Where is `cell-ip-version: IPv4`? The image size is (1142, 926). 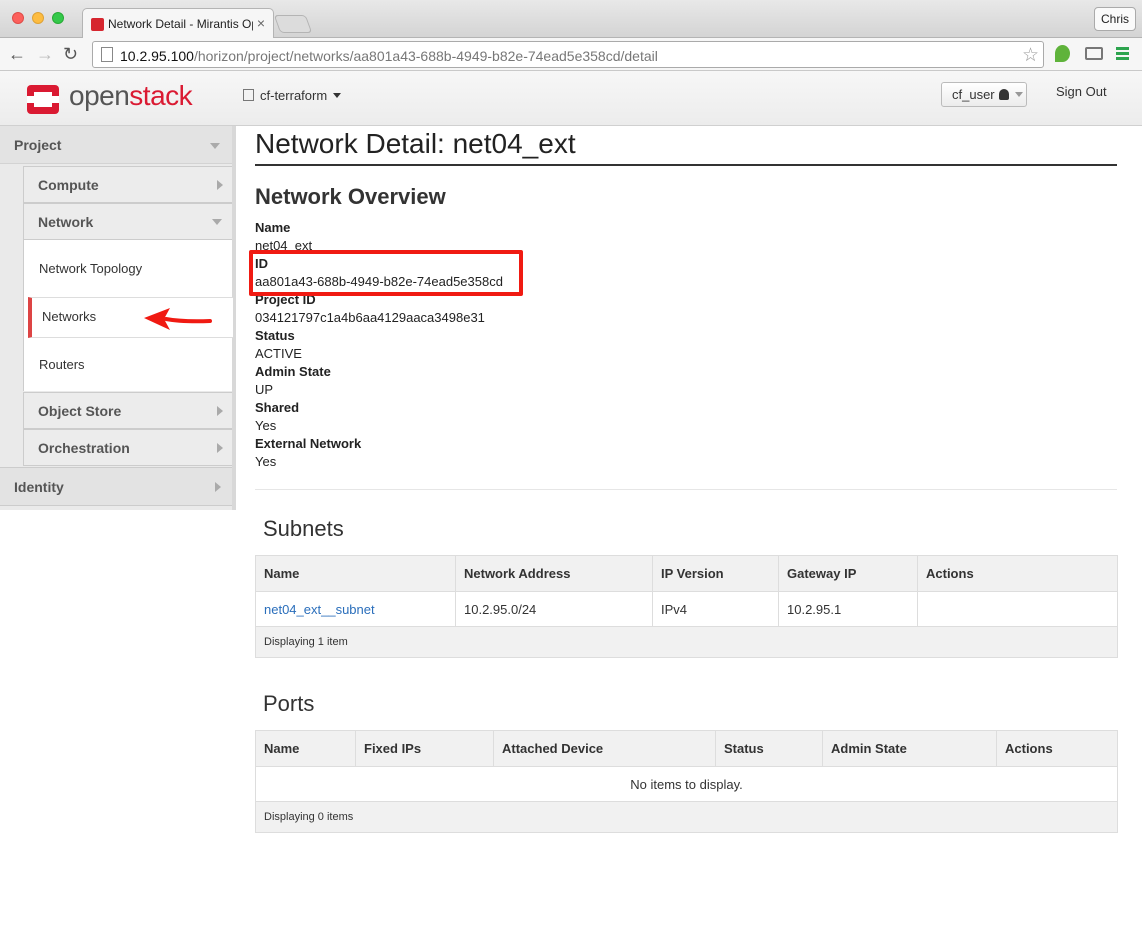 cell-ip-version: IPv4 is located at coordinates (715, 609).